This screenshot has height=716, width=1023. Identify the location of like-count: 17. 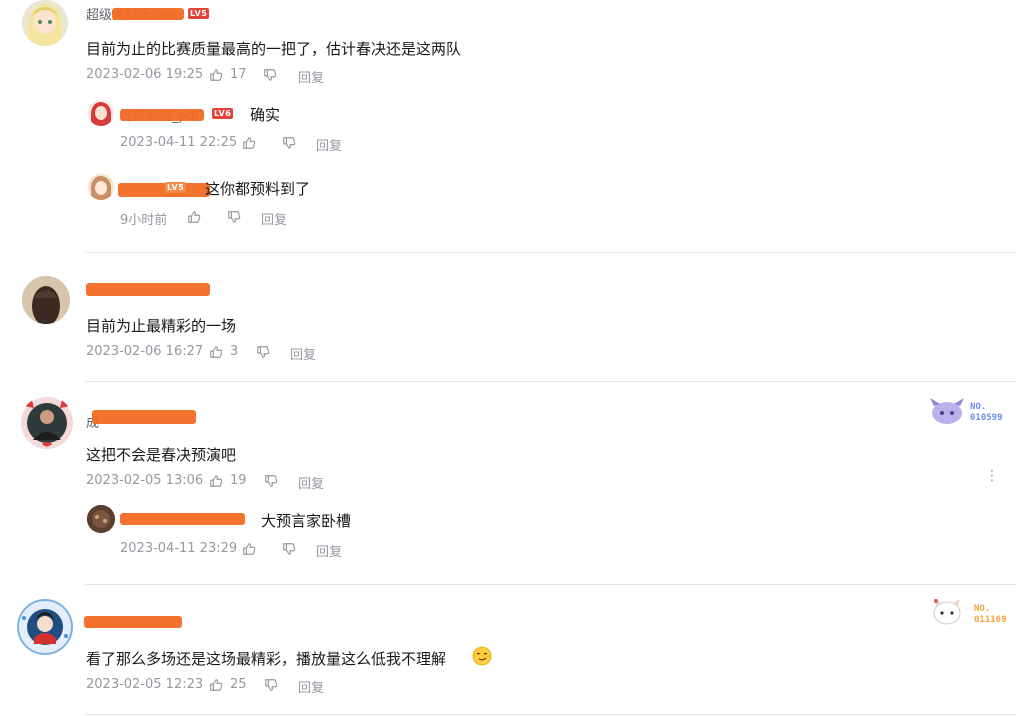
(238, 74).